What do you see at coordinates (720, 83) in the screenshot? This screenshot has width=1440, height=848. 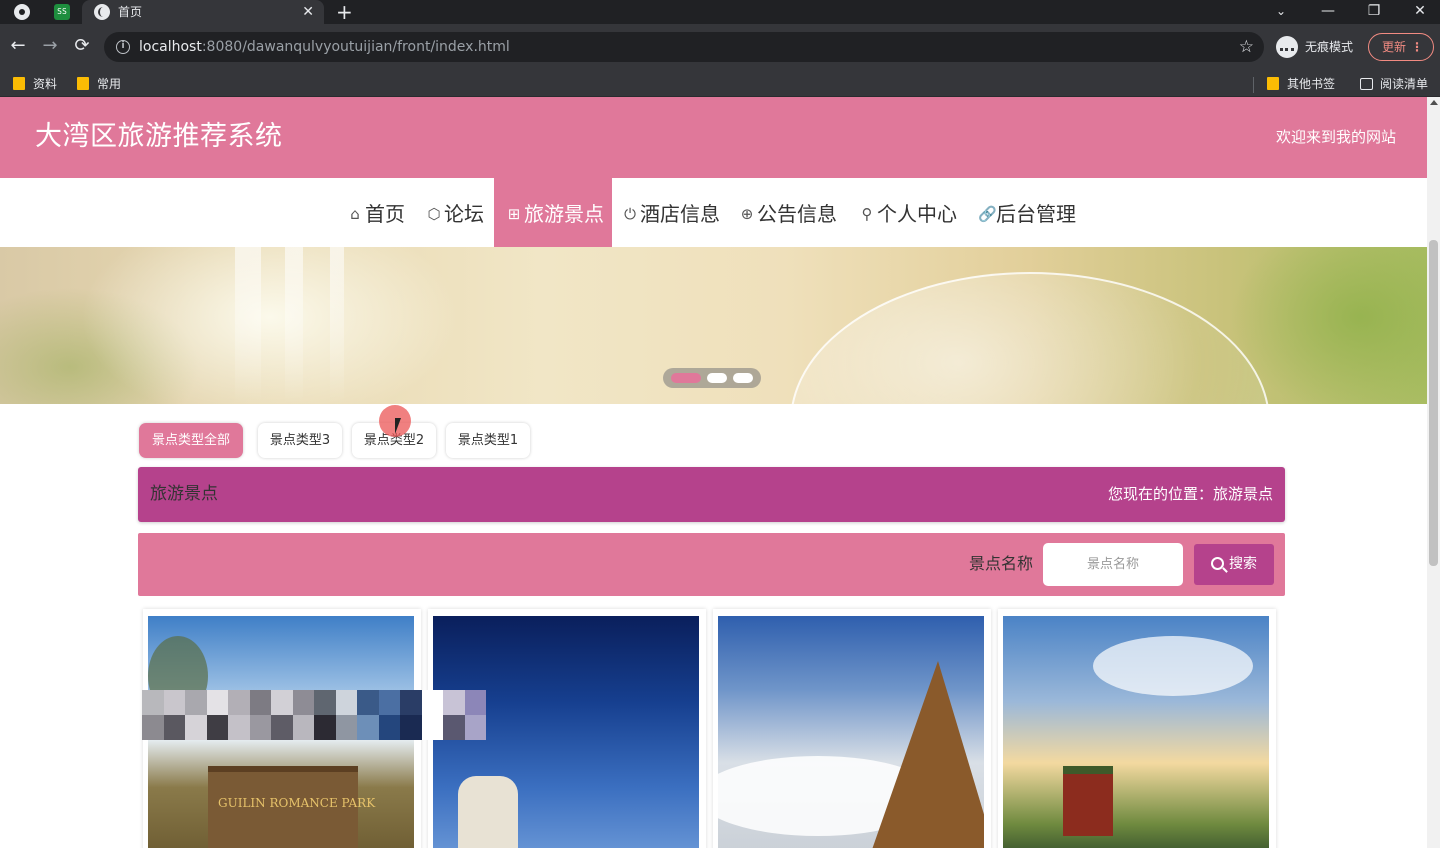 I see `bookmarks-bar: 资料 常用 其他书签 阅读清单` at bounding box center [720, 83].